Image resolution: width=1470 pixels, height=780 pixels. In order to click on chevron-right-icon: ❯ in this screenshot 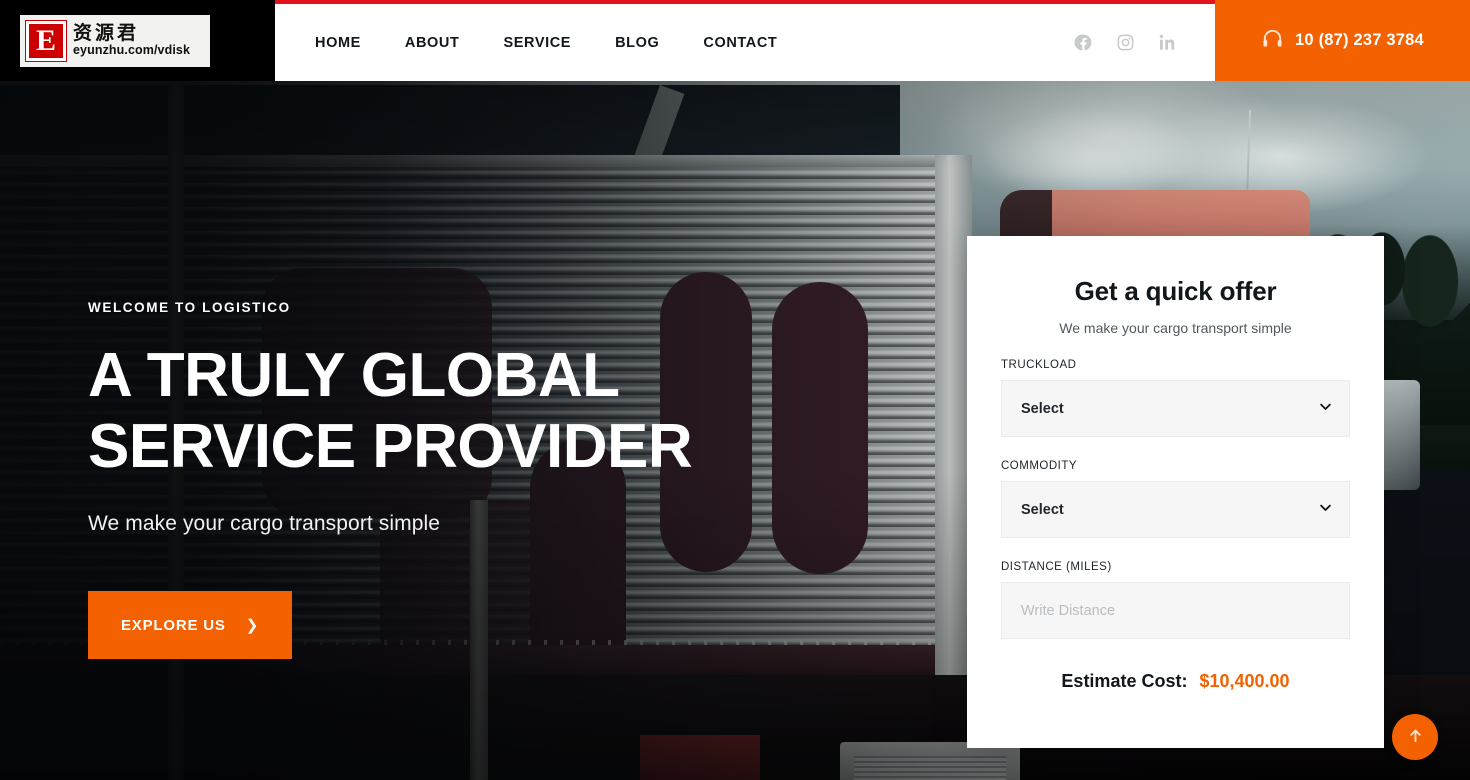, I will do `click(252, 626)`.